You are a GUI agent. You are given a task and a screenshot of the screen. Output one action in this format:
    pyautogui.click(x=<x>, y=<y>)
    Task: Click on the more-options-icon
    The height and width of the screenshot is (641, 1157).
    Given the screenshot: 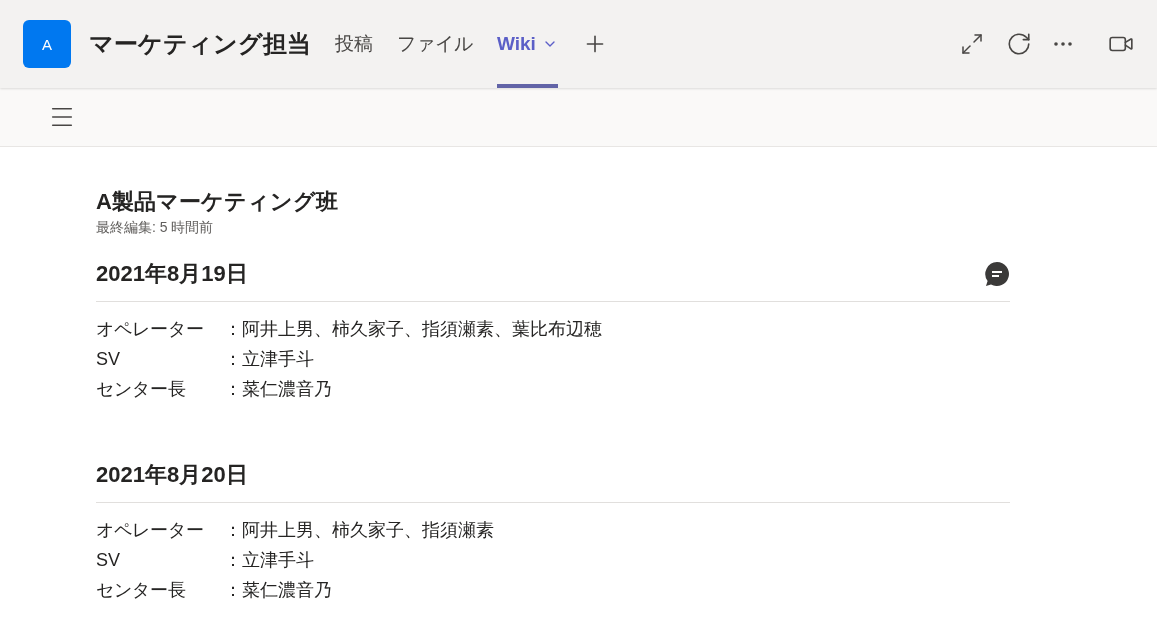 What is the action you would take?
    pyautogui.click(x=1063, y=44)
    